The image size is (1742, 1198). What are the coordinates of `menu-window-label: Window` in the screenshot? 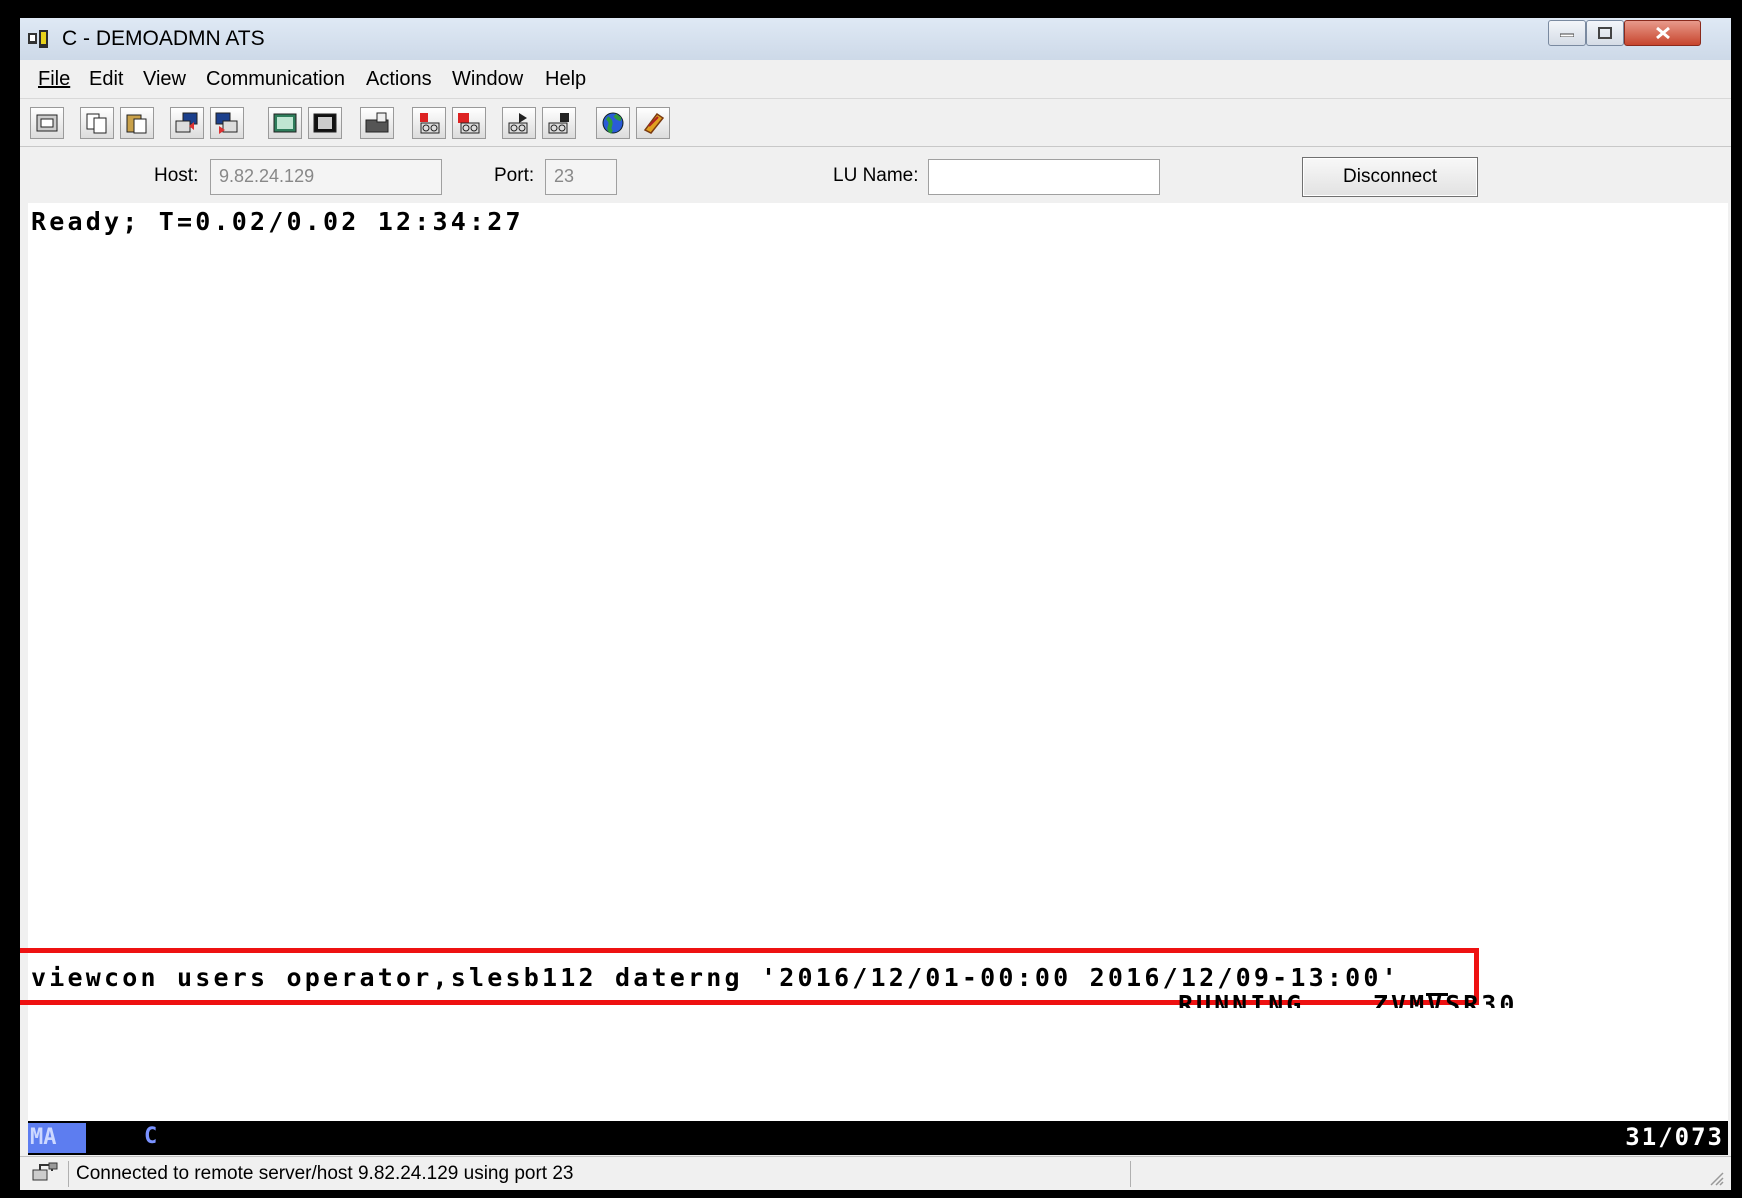 It's located at (488, 79).